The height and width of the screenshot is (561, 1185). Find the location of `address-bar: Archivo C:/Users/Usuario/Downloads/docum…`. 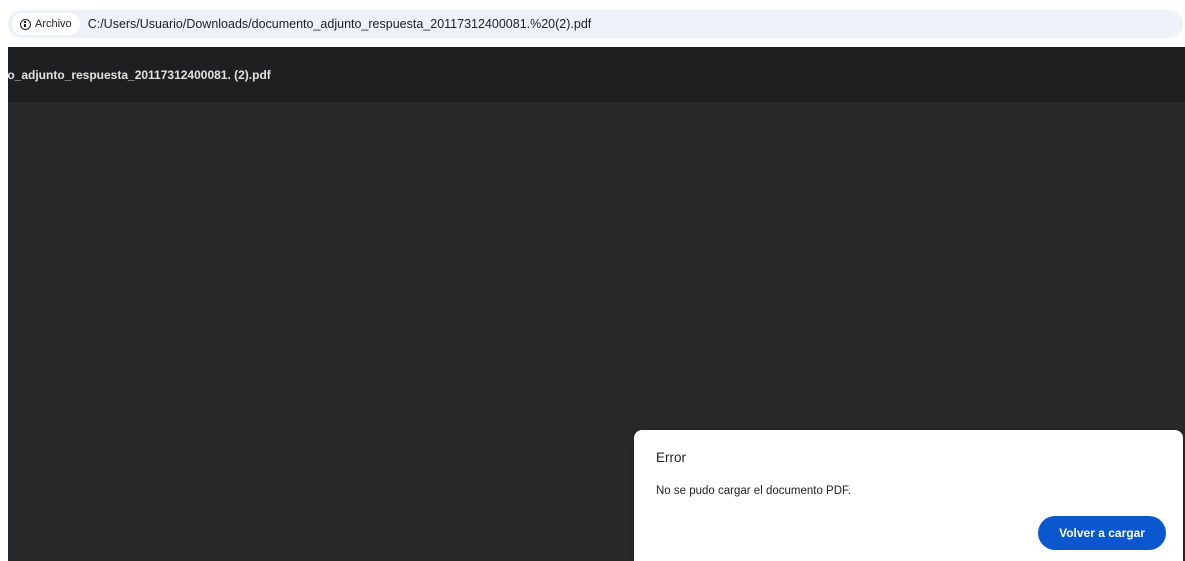

address-bar: Archivo C:/Users/Usuario/Downloads/docum… is located at coordinates (595, 24).